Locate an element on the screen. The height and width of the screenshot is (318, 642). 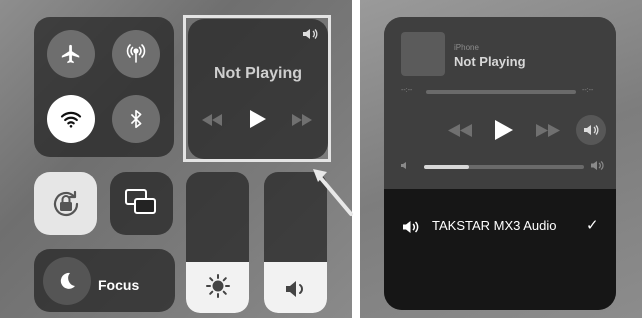
elapsed-time: --:-- is located at coordinates (407, 90).